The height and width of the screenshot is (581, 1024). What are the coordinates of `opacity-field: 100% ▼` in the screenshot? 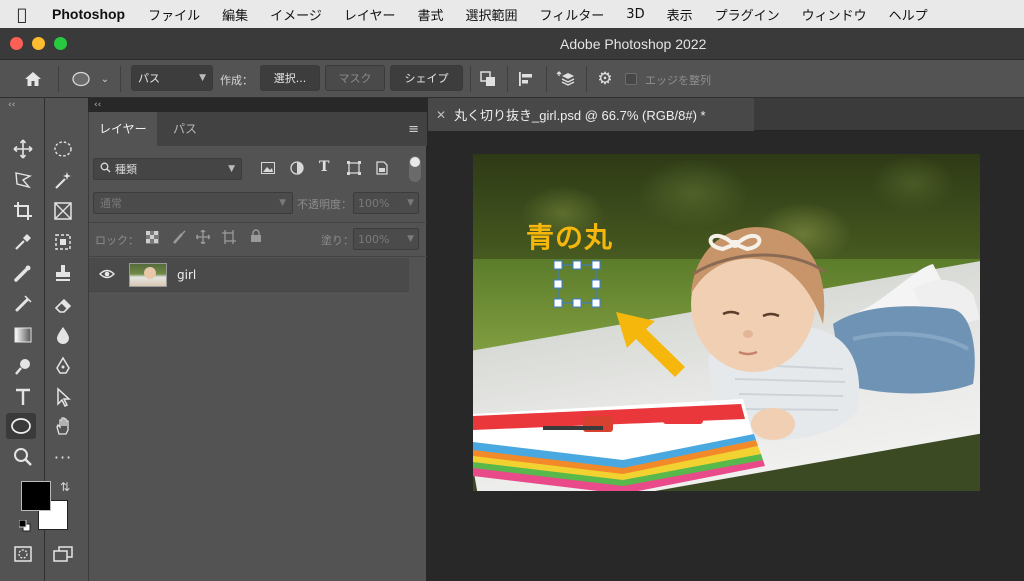 It's located at (386, 203).